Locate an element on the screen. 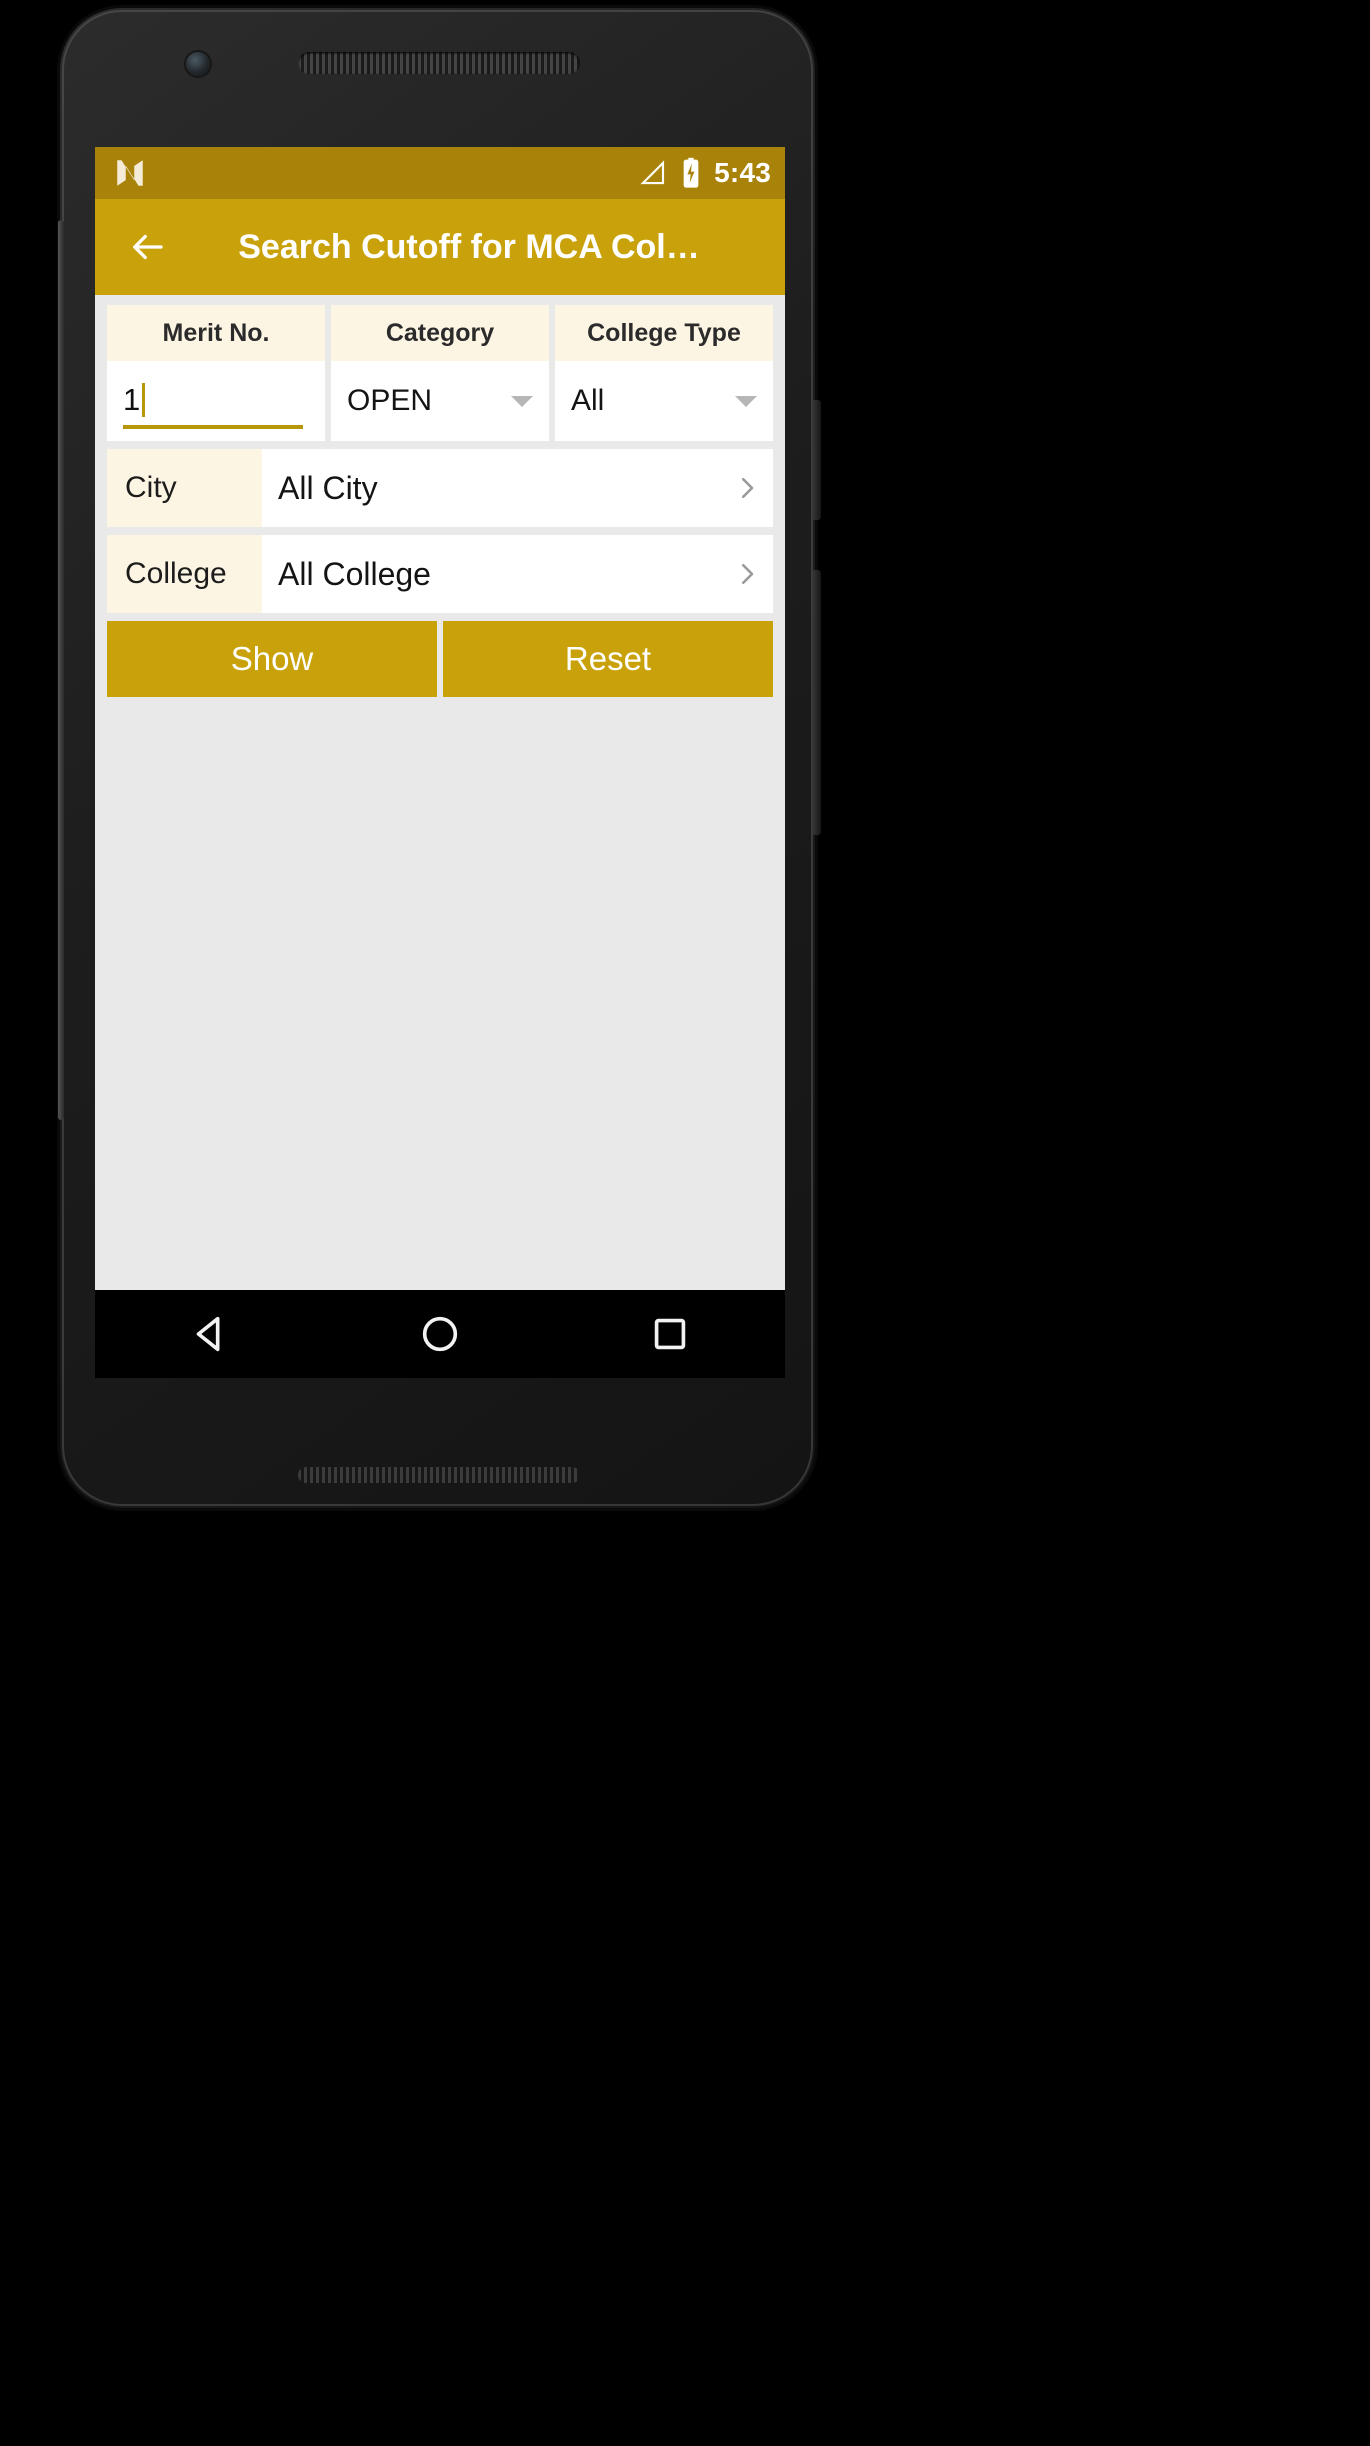 This screenshot has height=2446, width=1370. merit-no-input: 1 is located at coordinates (216, 401).